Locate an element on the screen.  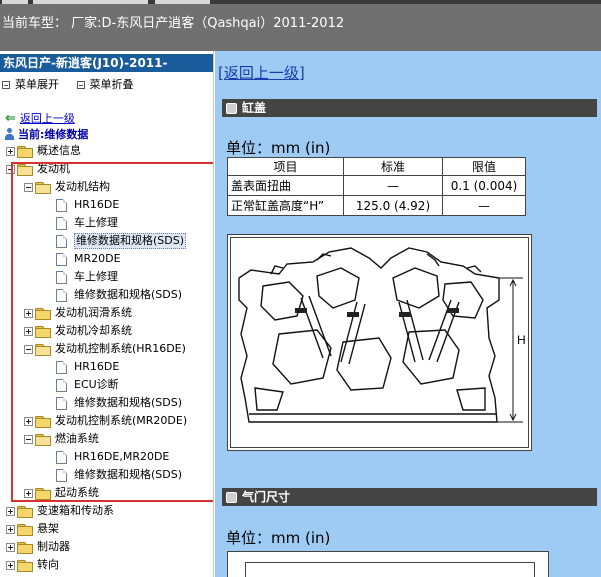
tree-item: 发动机结构 is located at coordinates (106, 187).